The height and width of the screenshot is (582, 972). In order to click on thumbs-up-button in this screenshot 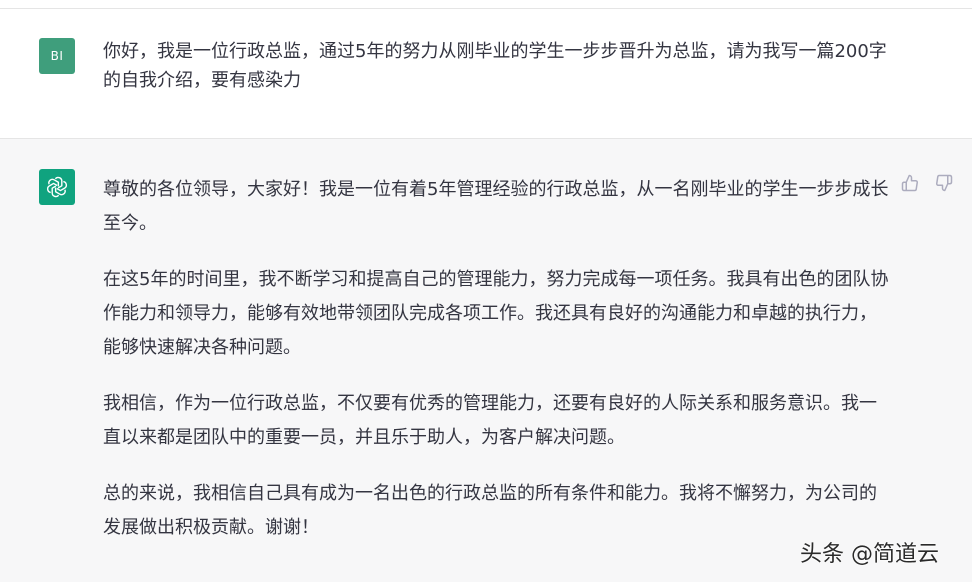, I will do `click(910, 183)`.